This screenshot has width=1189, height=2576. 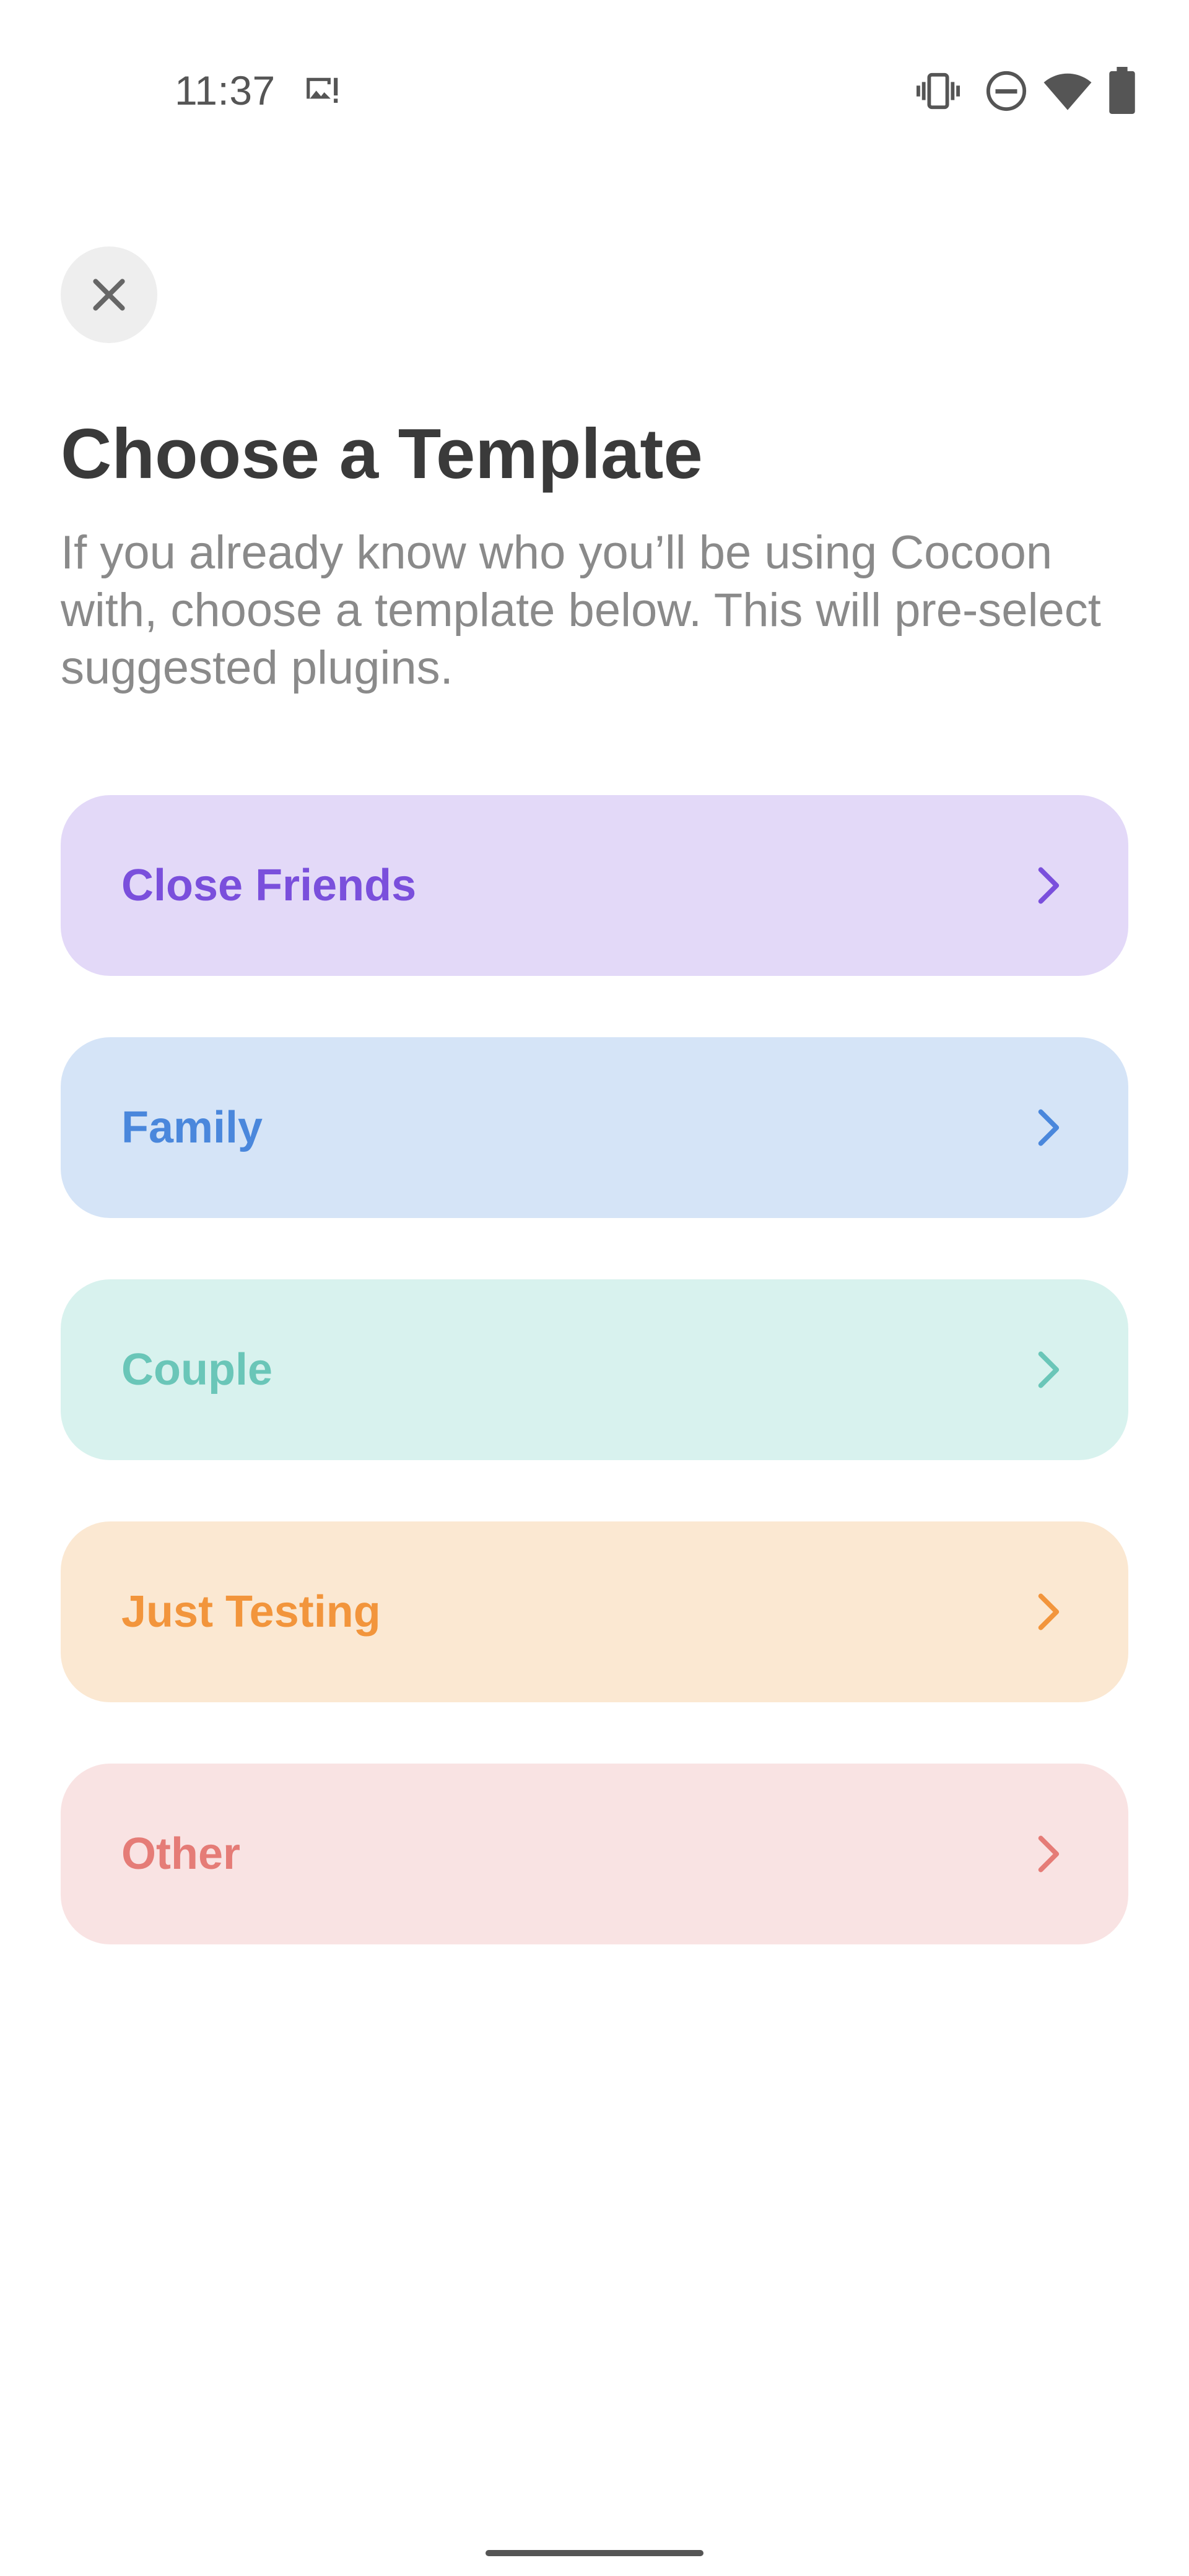 What do you see at coordinates (1006, 91) in the screenshot?
I see `do-not-disturb-icon` at bounding box center [1006, 91].